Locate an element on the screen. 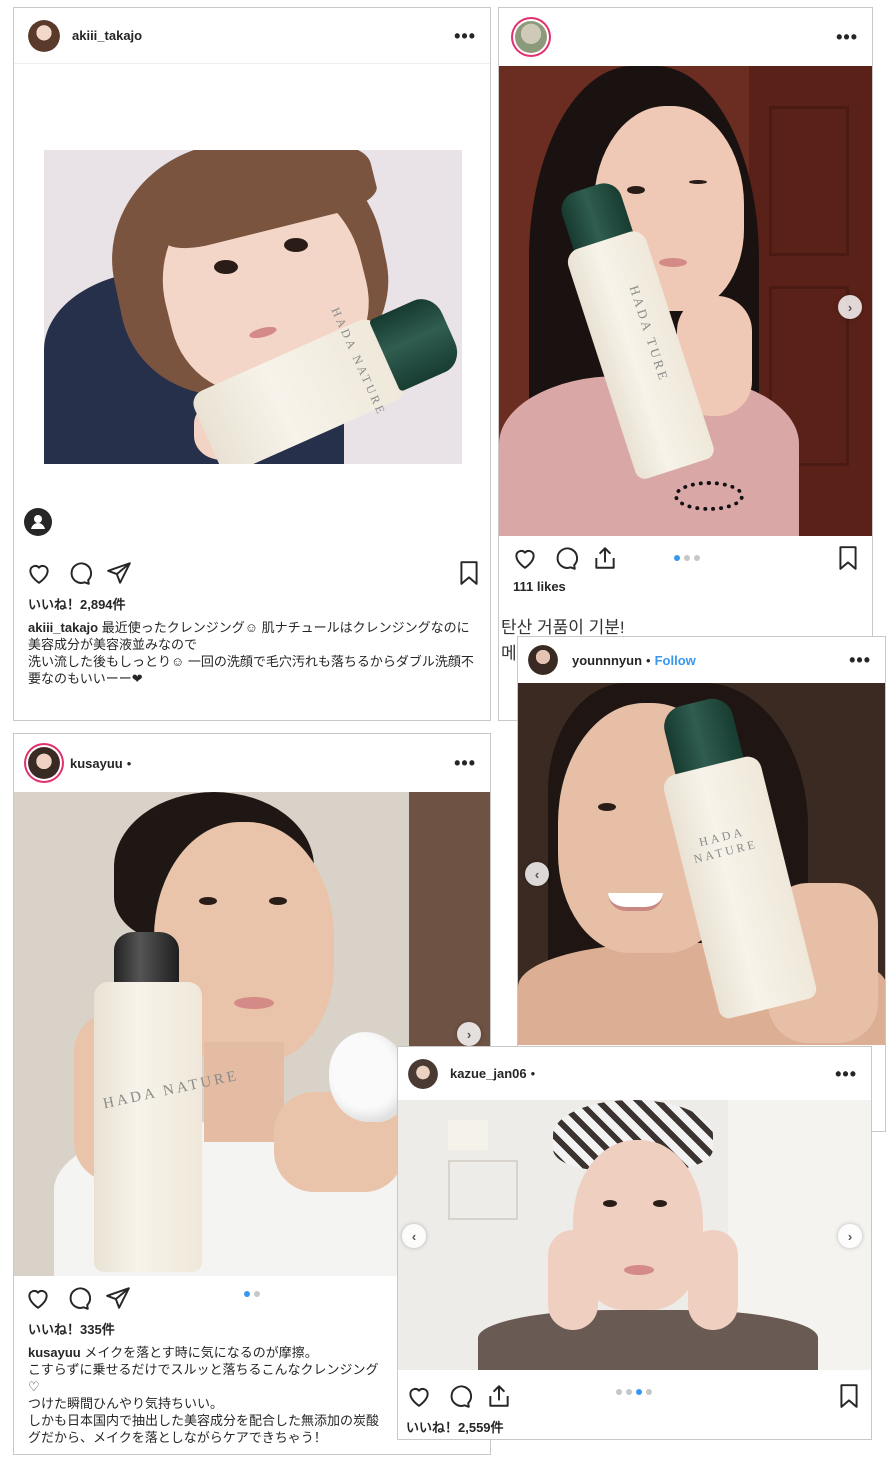  post-header: younnnyun • Follow ••• is located at coordinates (701, 660).